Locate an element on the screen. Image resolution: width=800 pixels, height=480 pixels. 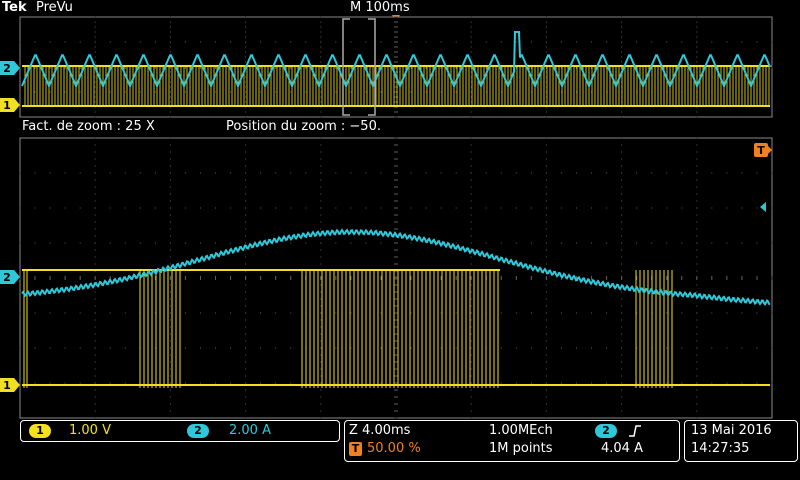
trigger-position: 50.00 % is located at coordinates (394, 448).